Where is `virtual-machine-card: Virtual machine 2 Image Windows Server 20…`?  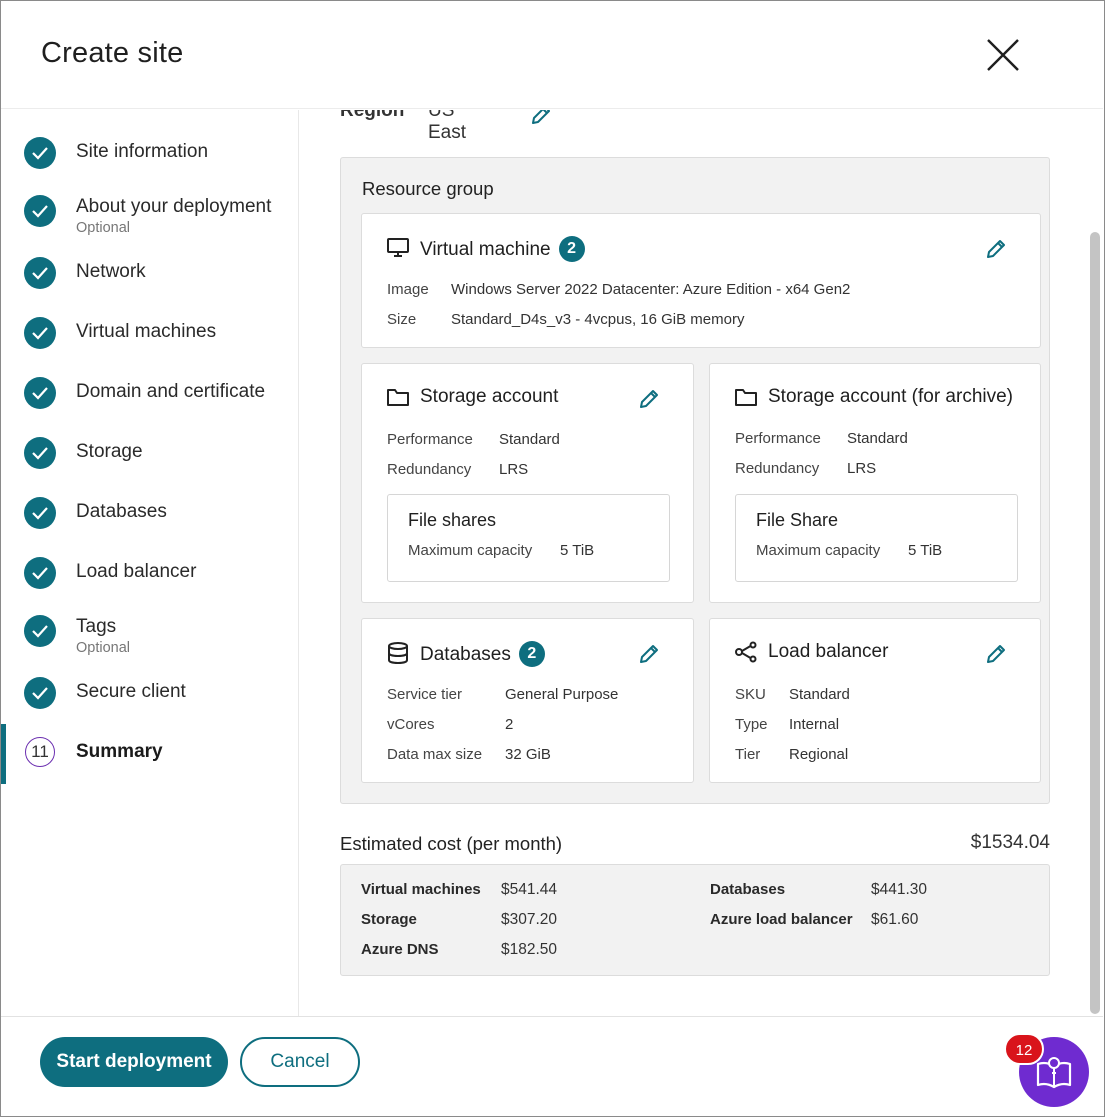 virtual-machine-card: Virtual machine 2 Image Windows Server 20… is located at coordinates (701, 280).